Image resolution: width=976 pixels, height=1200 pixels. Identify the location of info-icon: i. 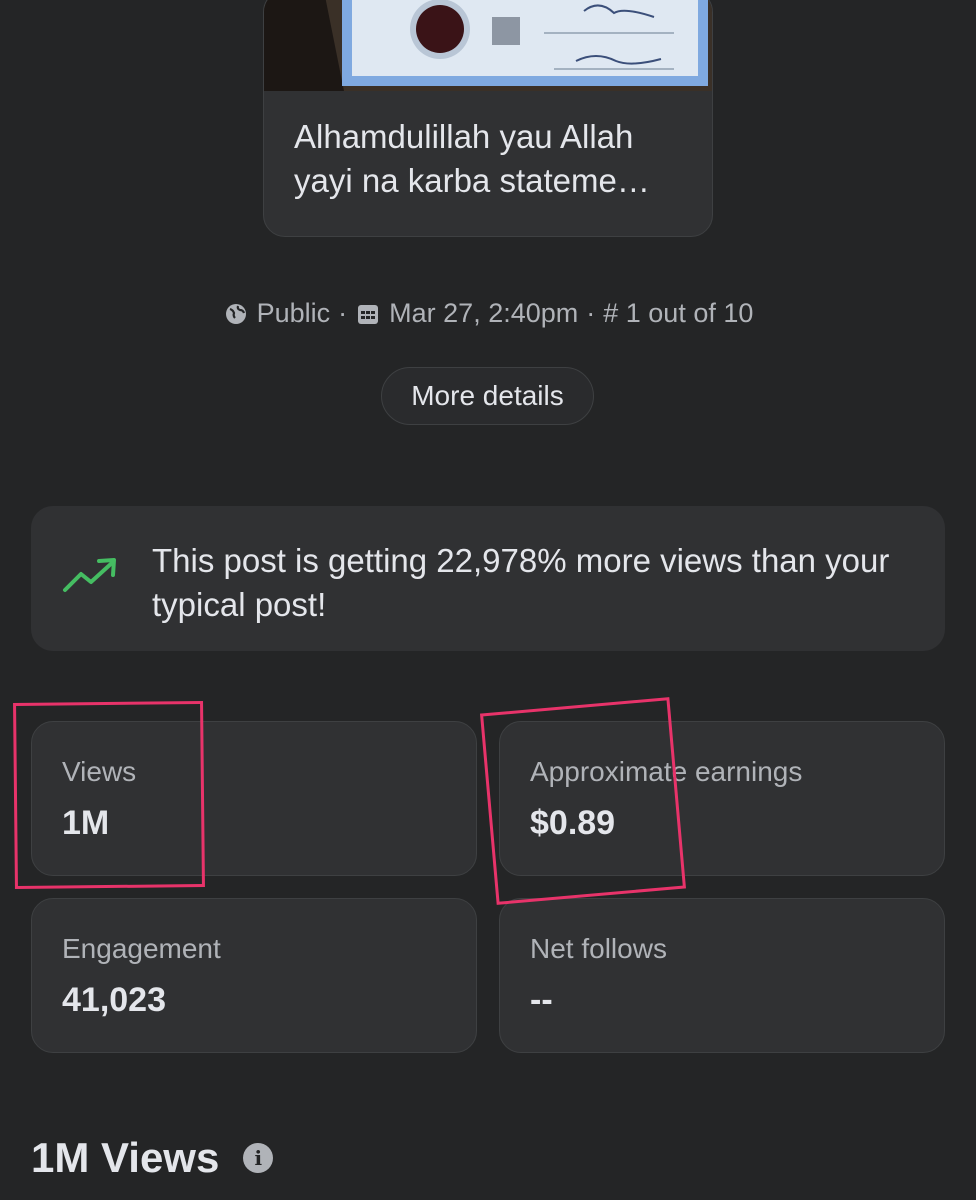
(258, 1158).